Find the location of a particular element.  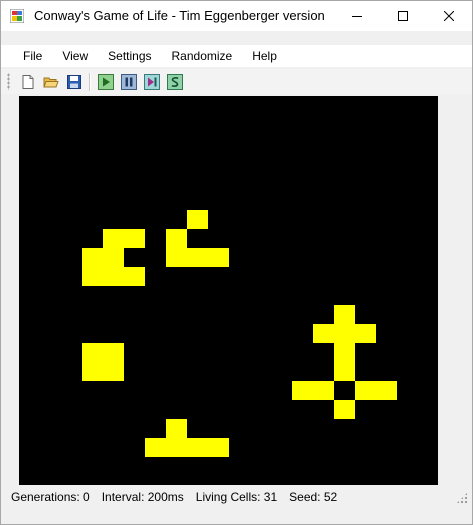

play-icon is located at coordinates (105, 81).